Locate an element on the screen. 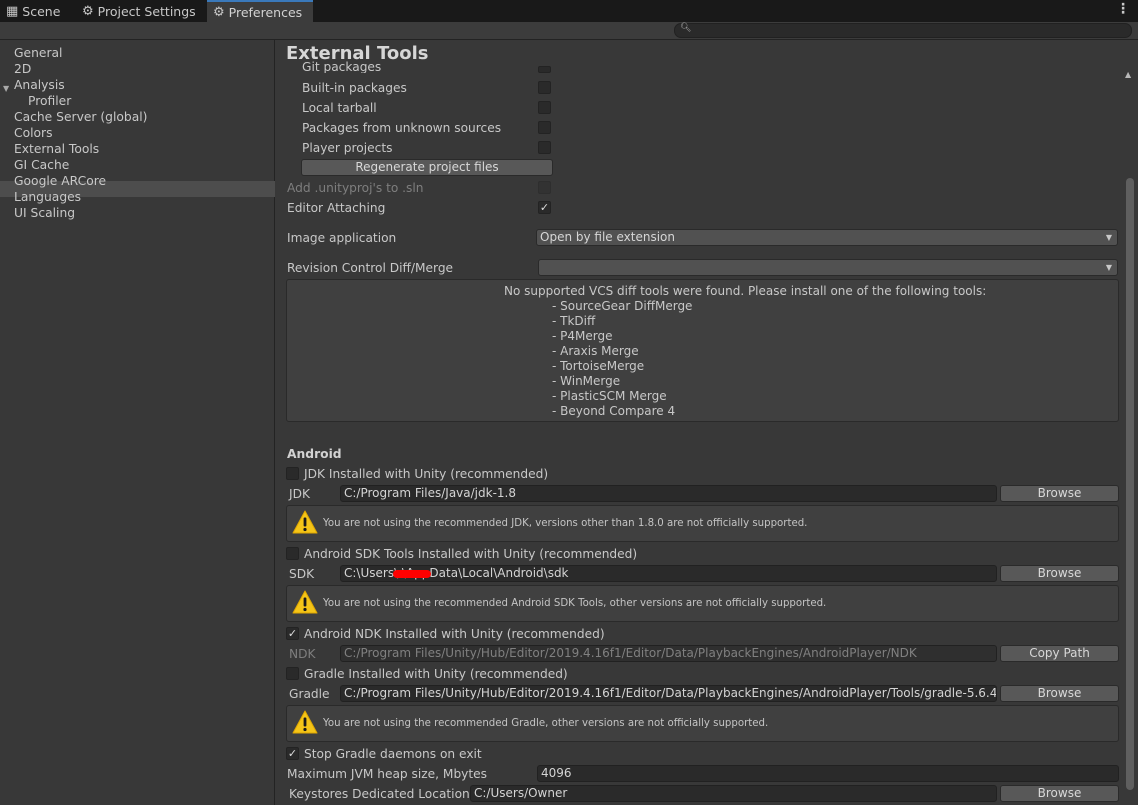 This screenshot has height=805, width=1138. sidebar-item-gi-cache: GI Cache is located at coordinates (41, 165).